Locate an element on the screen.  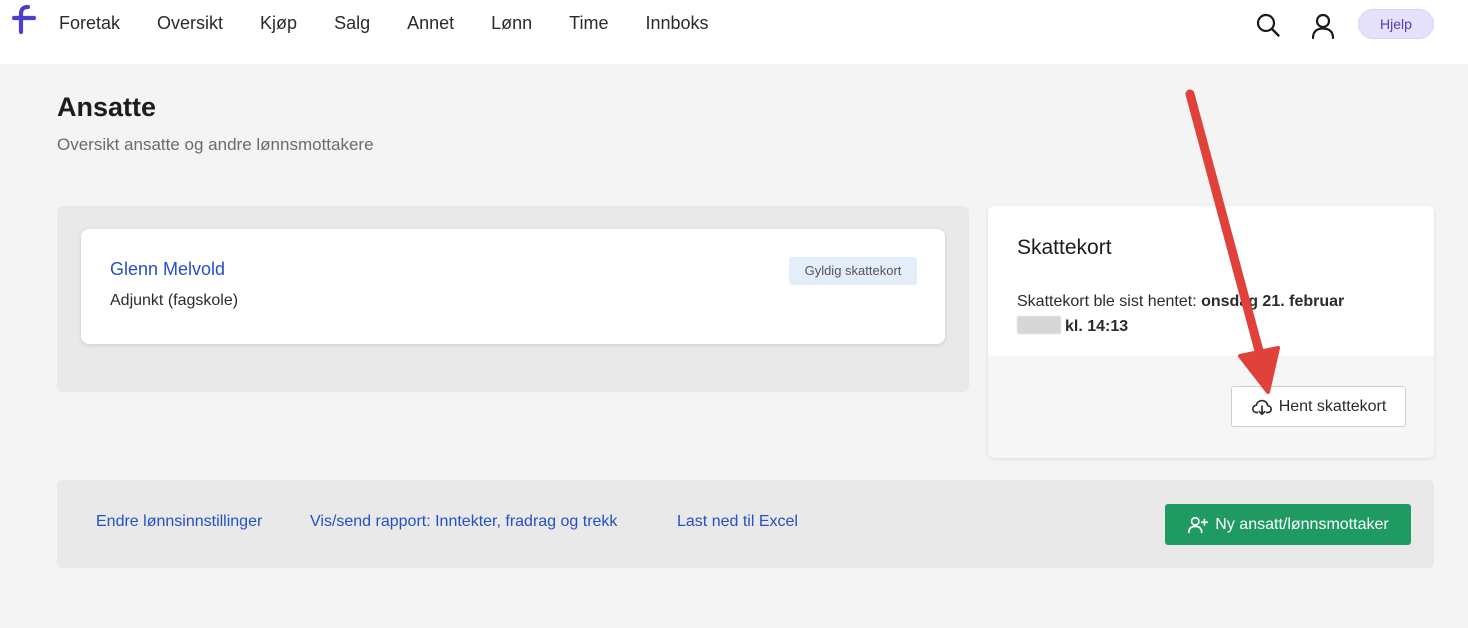
payroll-settings-link: Endre lønnsinnstillinger is located at coordinates (179, 522).